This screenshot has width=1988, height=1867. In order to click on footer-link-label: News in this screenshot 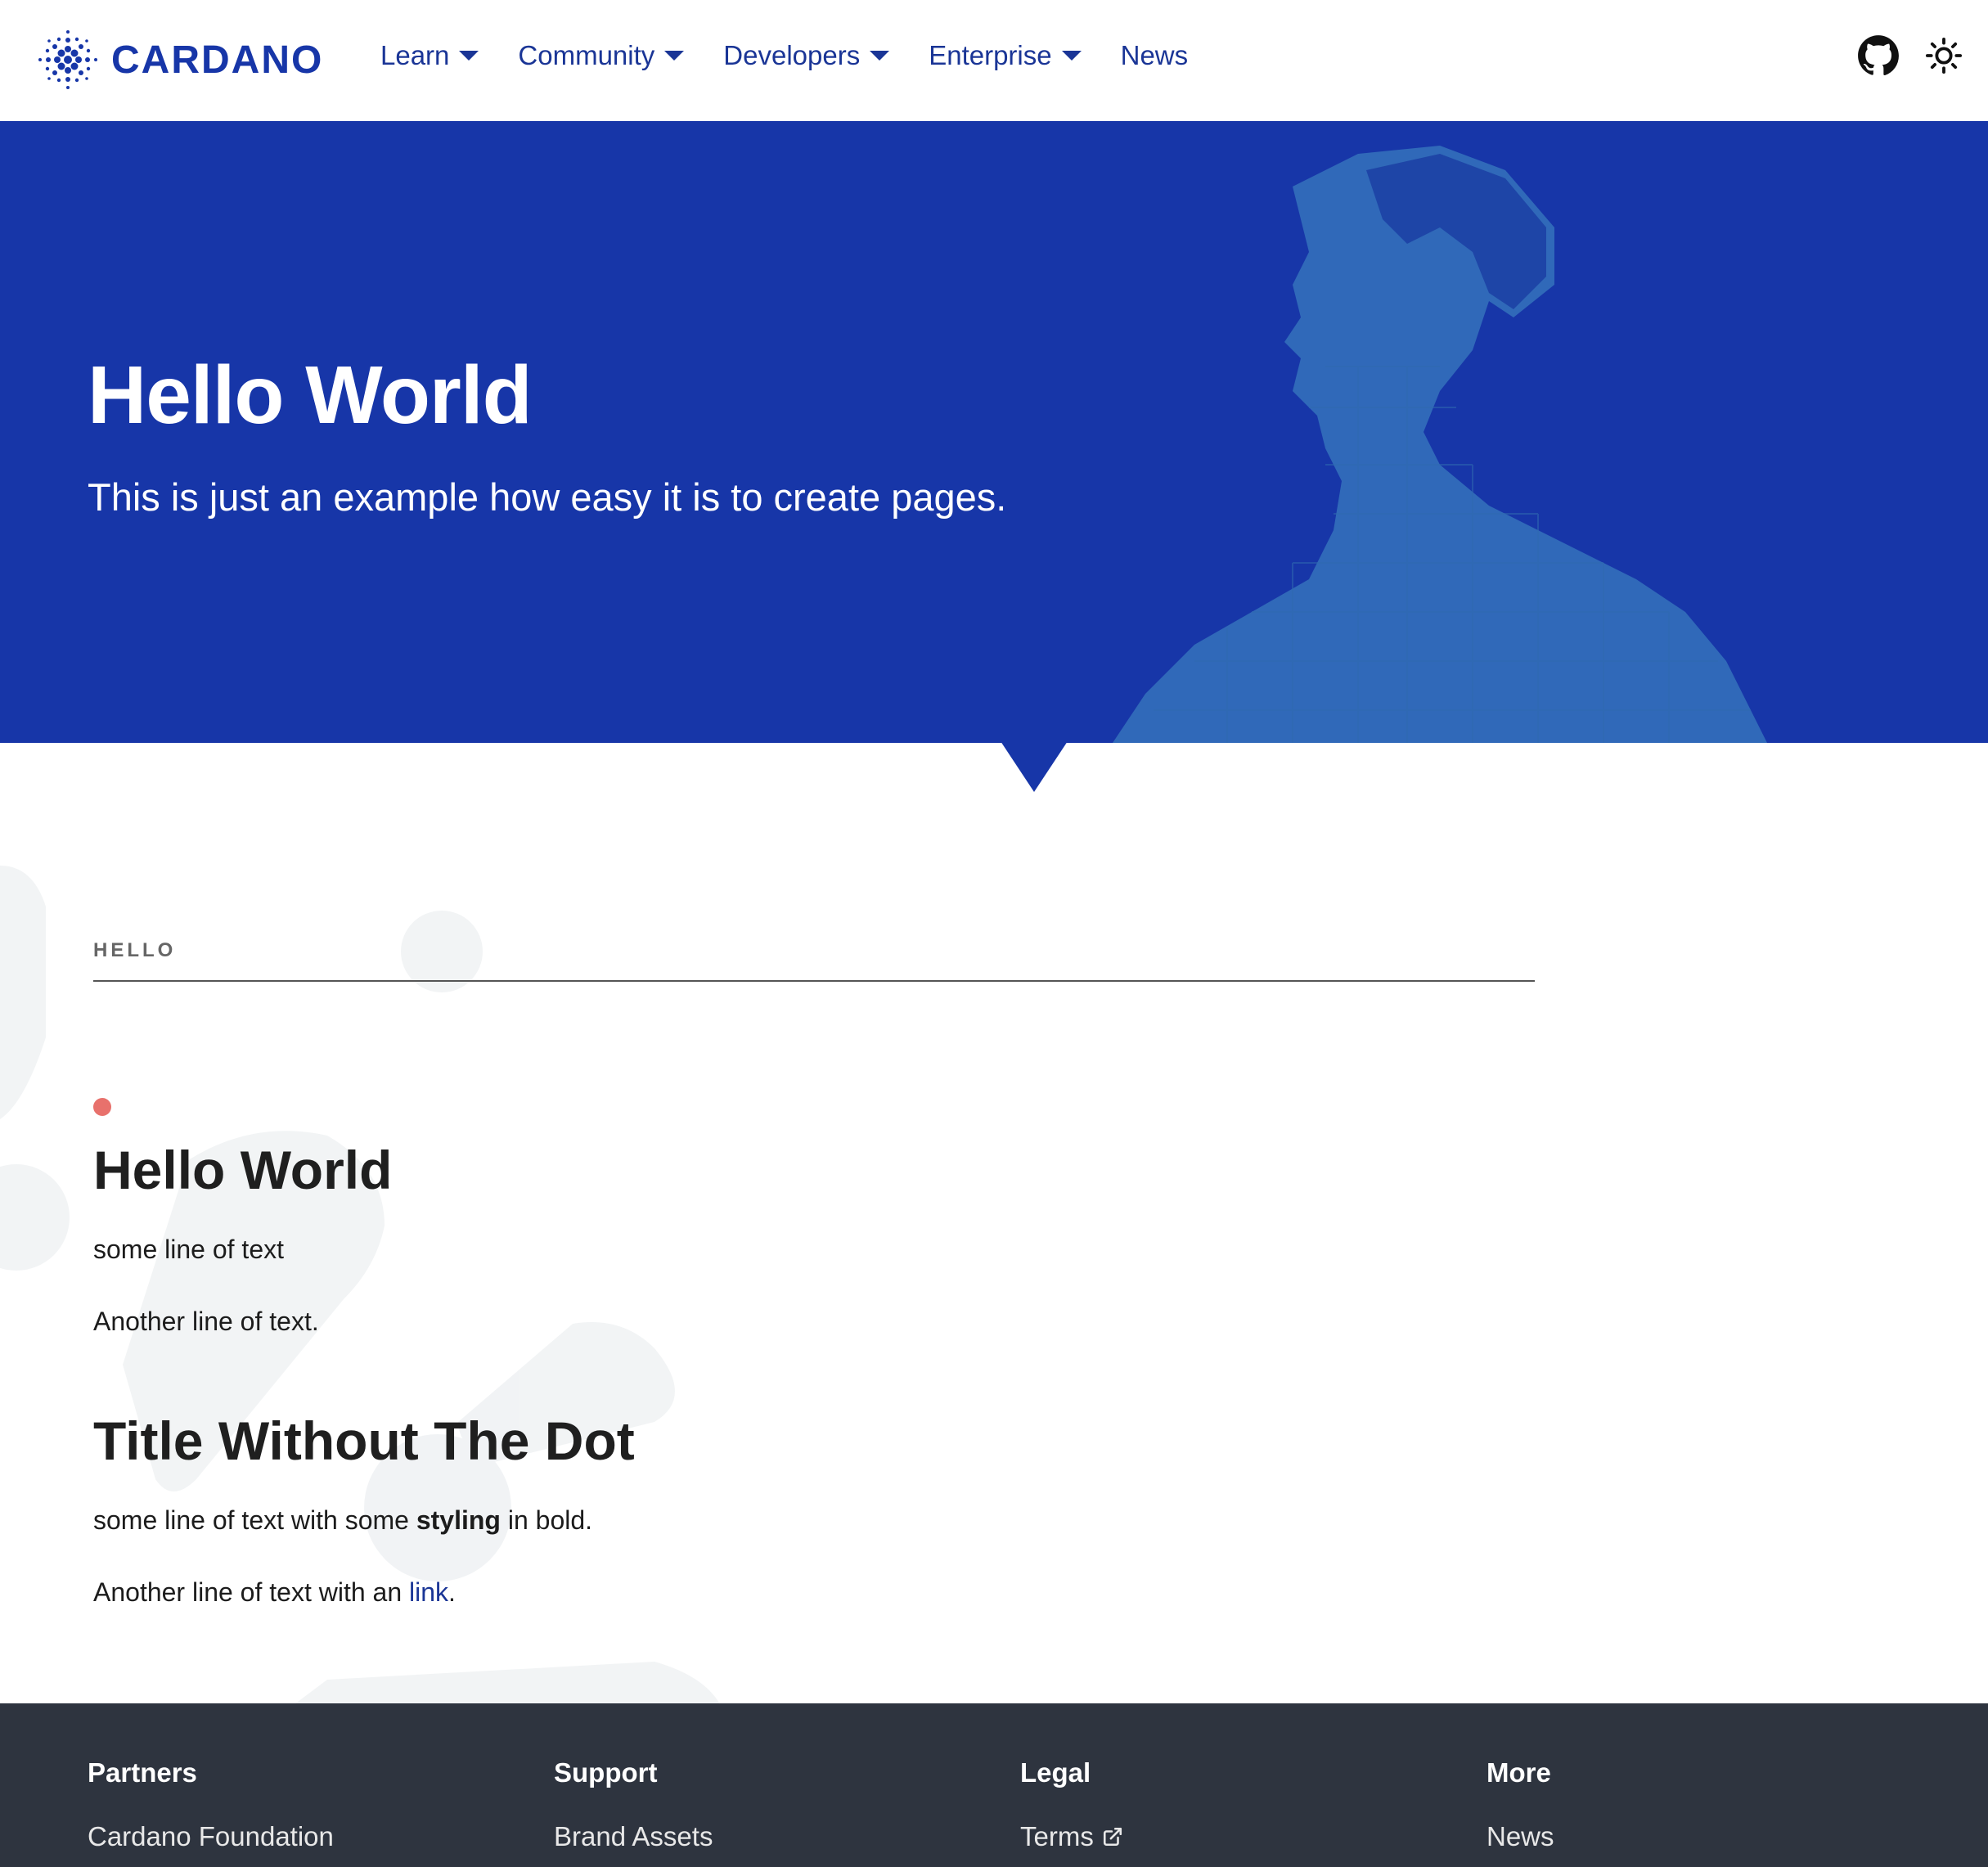, I will do `click(1520, 1836)`.